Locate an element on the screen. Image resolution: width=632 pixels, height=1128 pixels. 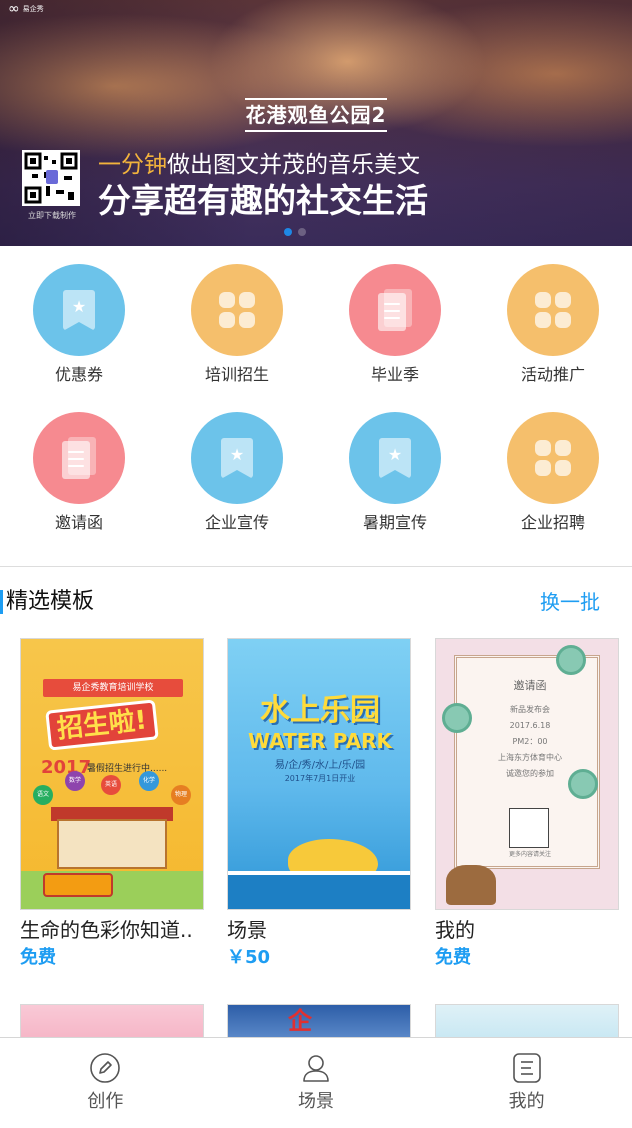
thumb-bubble: 数学 is located at coordinates (75, 781).